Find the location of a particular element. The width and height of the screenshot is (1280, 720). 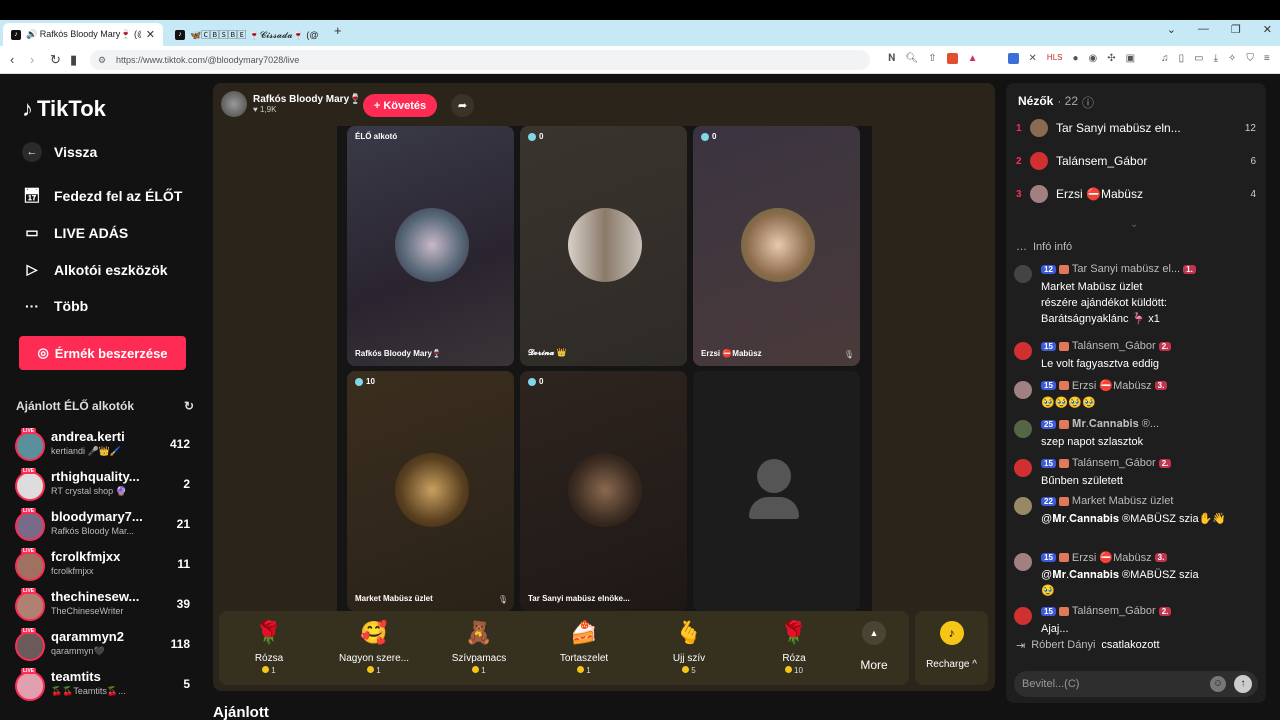

share-icon: ➦ is located at coordinates (462, 105).